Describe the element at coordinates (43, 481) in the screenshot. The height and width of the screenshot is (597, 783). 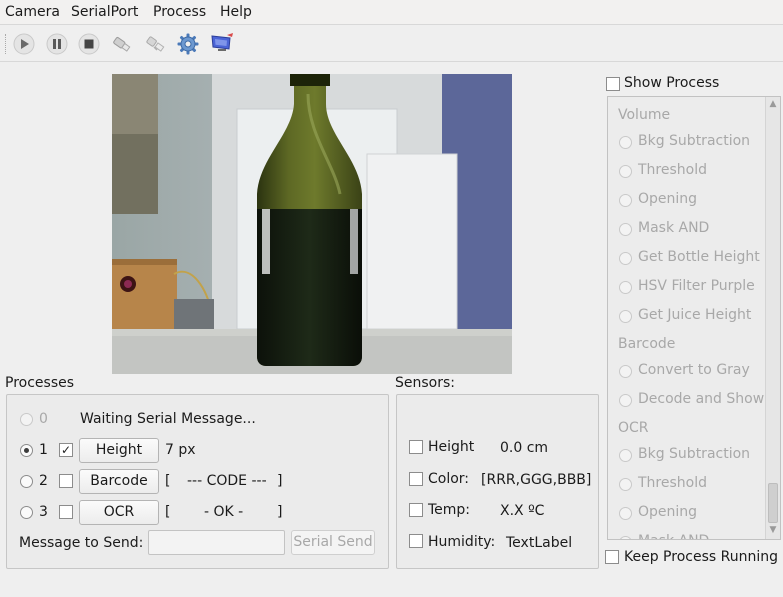
I see `process-2-number: 2` at that location.